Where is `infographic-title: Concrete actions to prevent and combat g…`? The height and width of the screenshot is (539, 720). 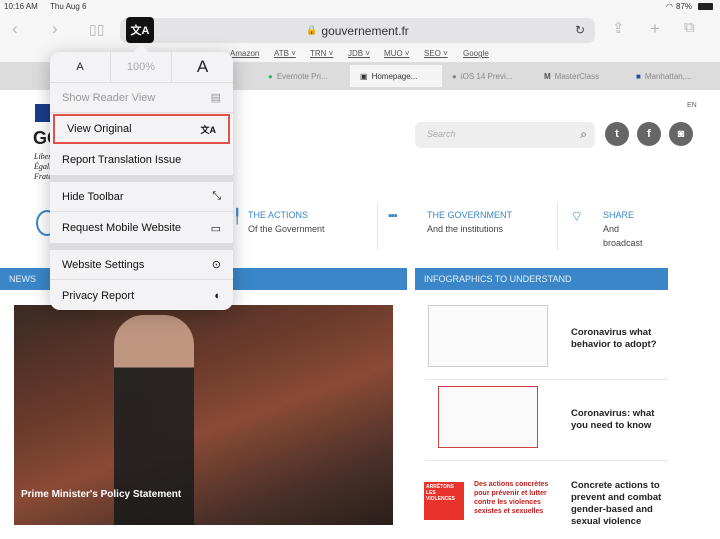
infographic-title: Concrete actions to prevent and combat g… is located at coordinates (621, 504).